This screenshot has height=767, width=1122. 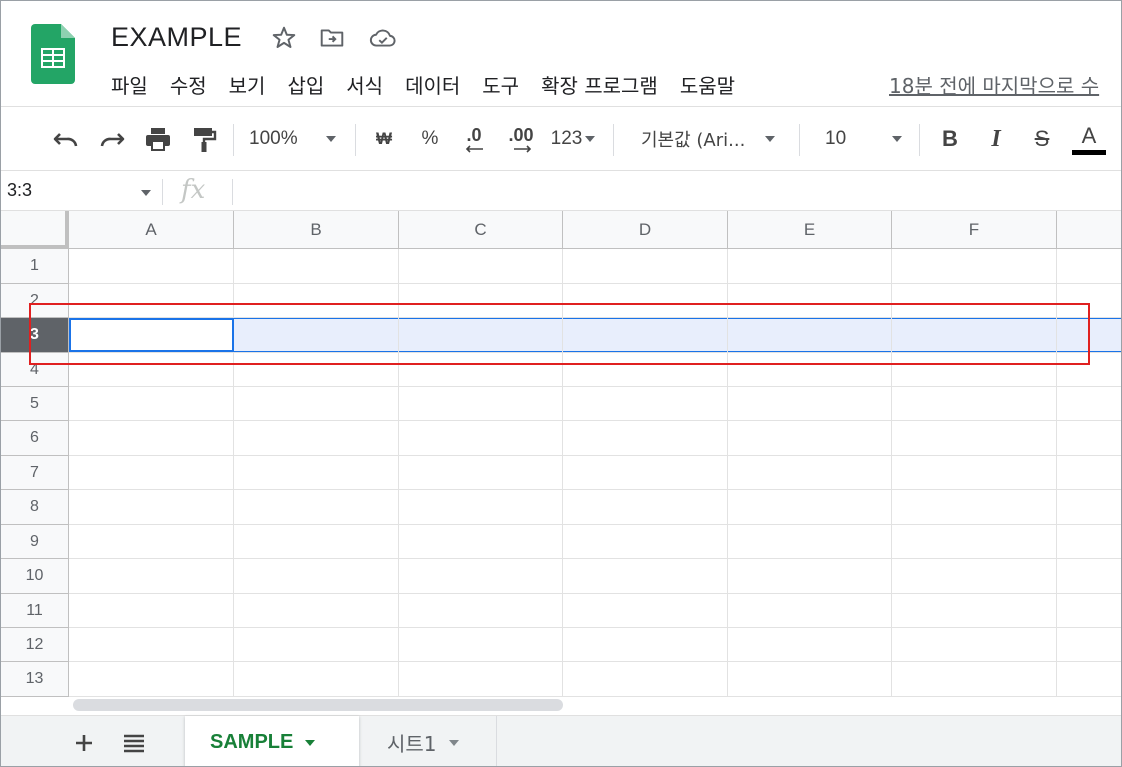 I want to click on formula-input, so click(x=676, y=192).